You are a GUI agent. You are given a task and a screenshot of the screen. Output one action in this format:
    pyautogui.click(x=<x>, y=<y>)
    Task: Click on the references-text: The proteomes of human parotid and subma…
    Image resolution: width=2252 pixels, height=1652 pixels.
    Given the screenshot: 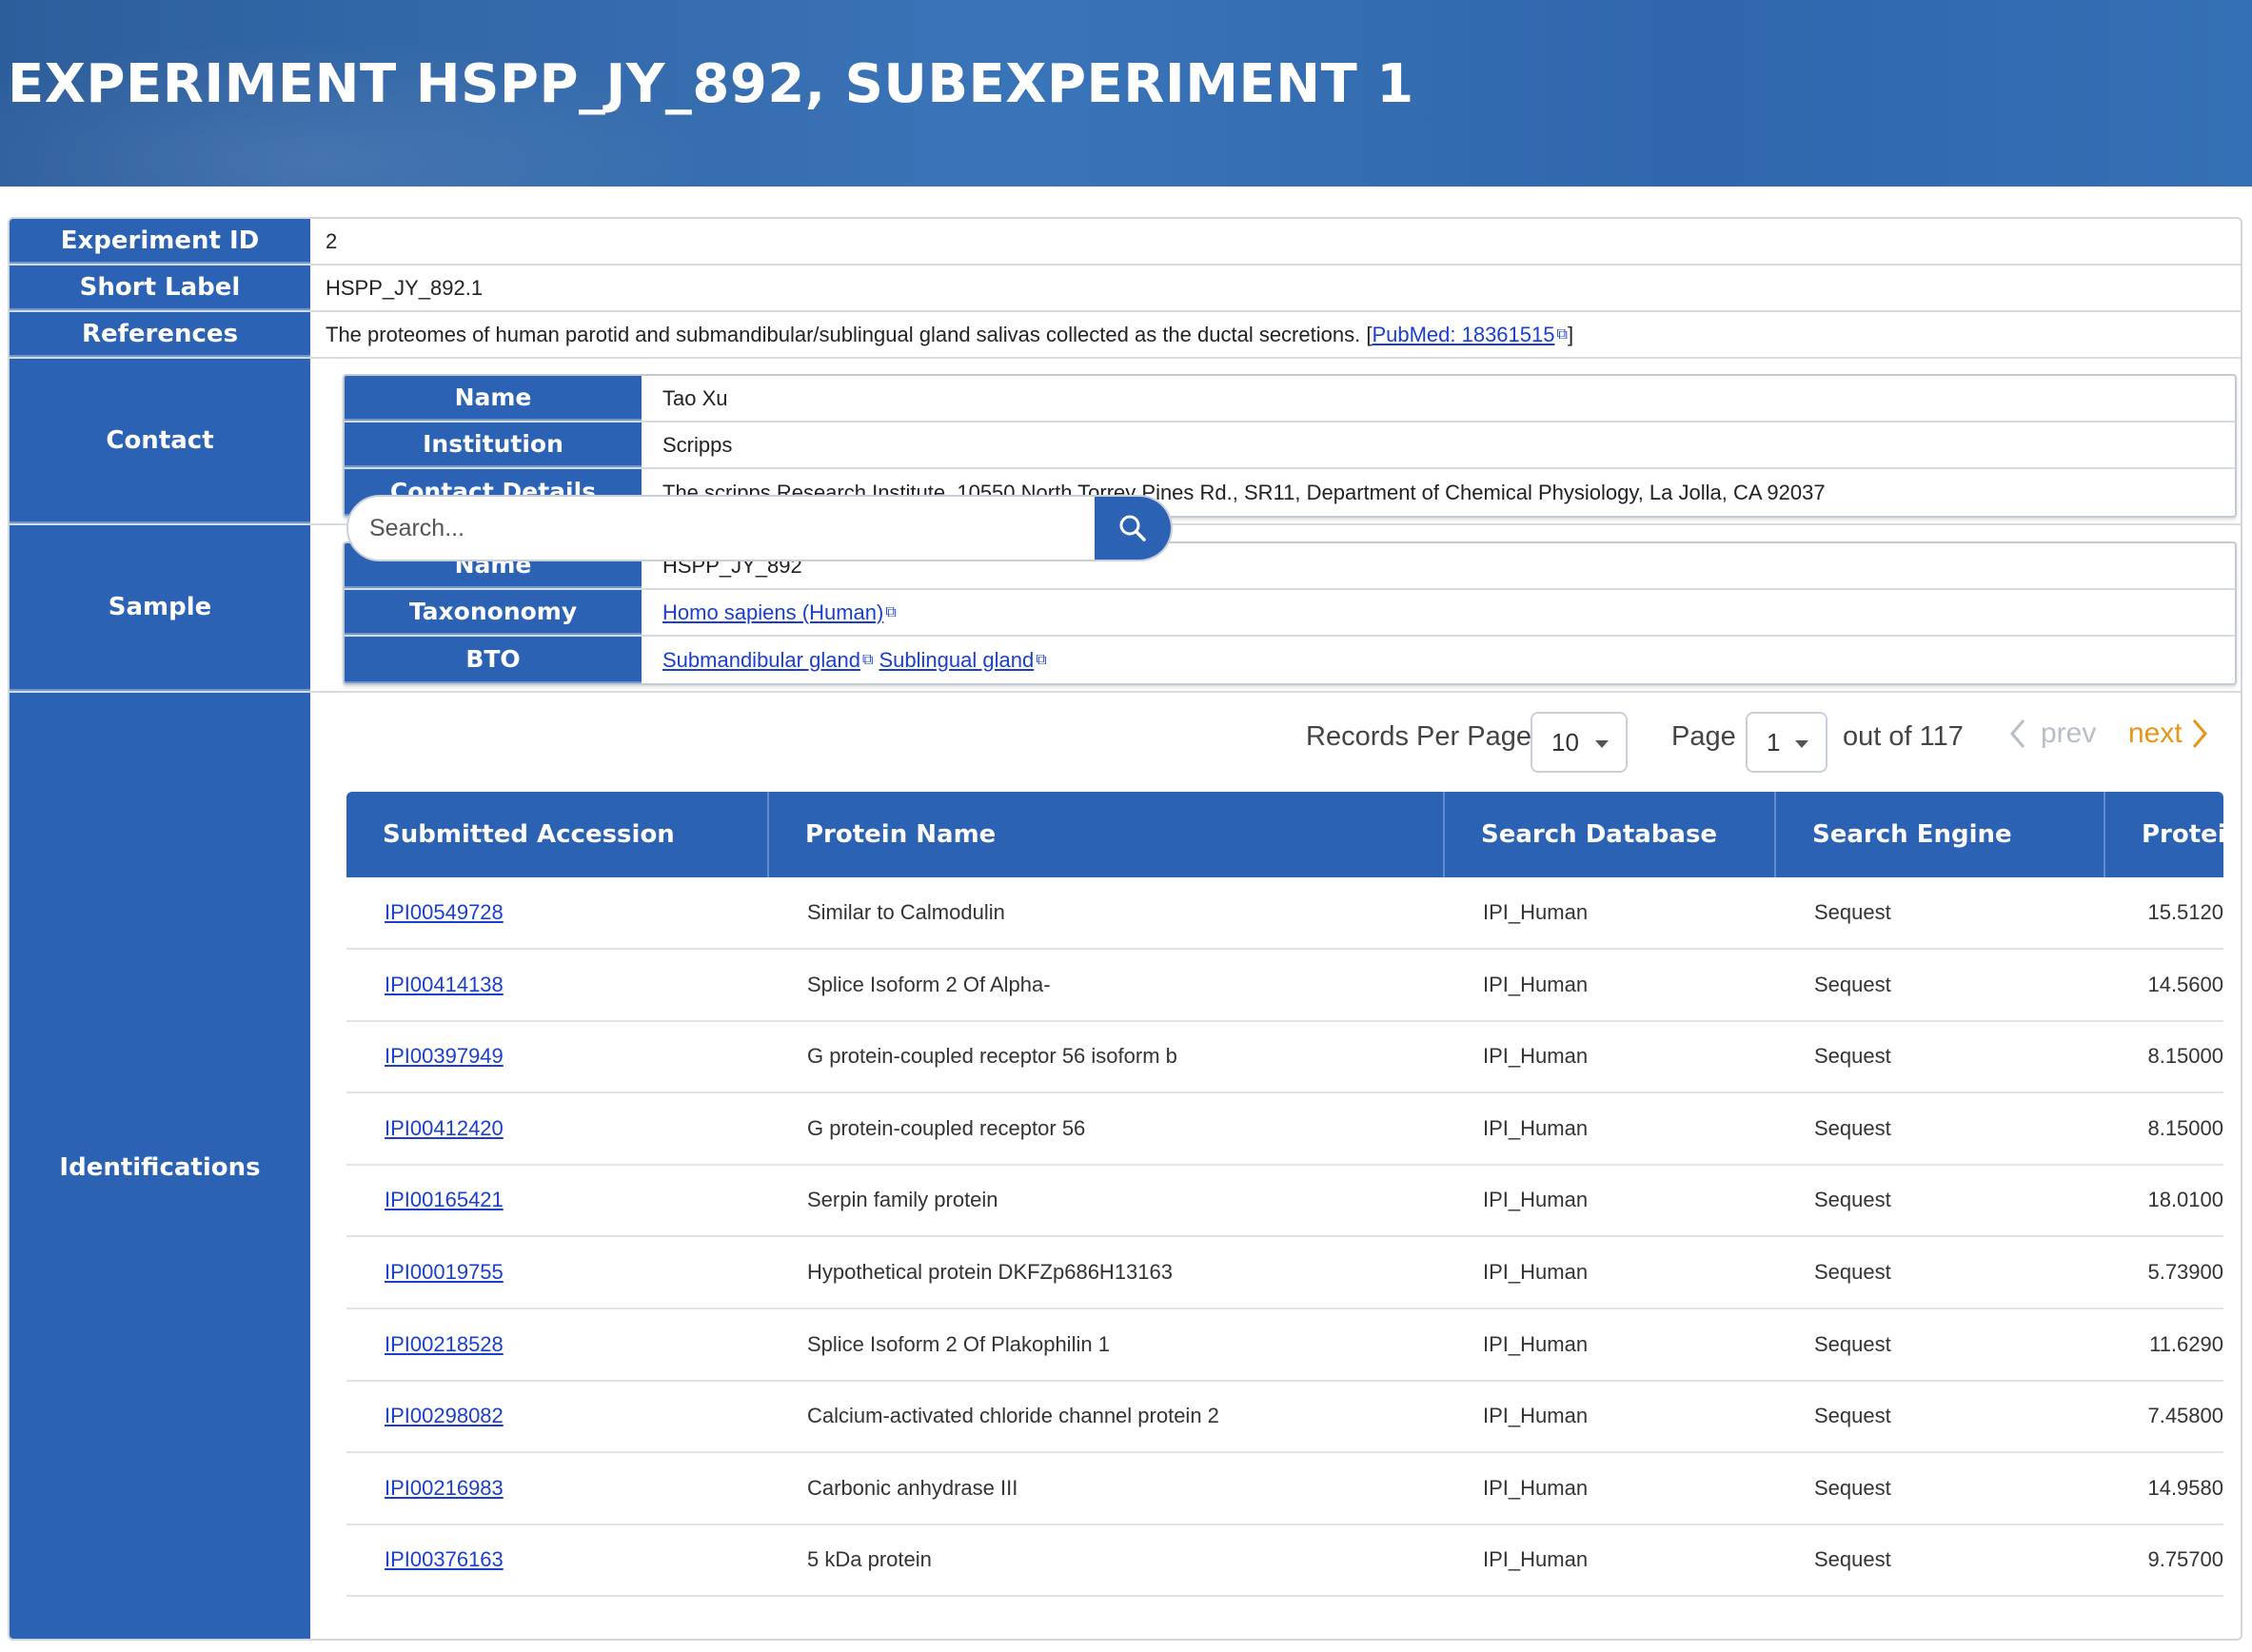 What is the action you would take?
    pyautogui.click(x=850, y=334)
    